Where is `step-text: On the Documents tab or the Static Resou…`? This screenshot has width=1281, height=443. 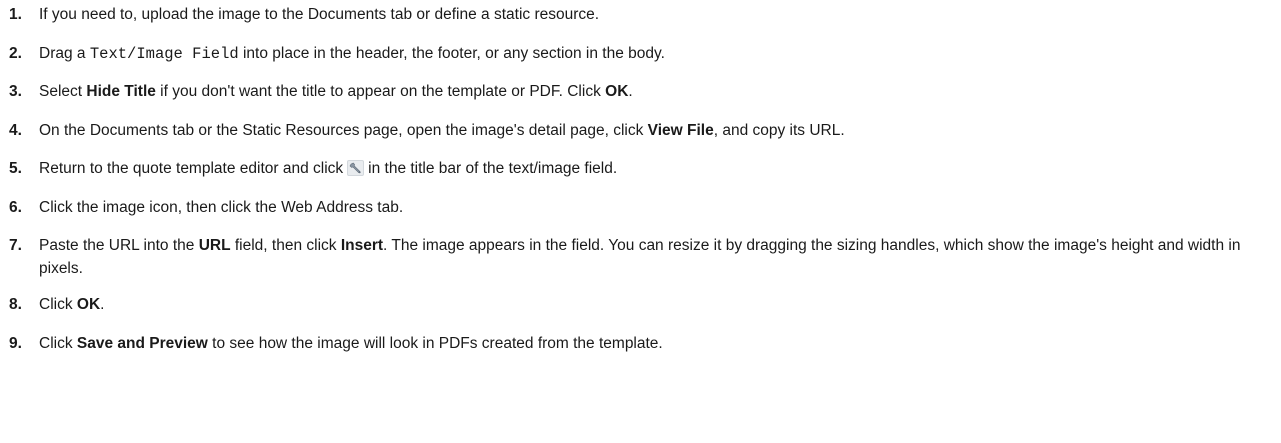 step-text: On the Documents tab or the Static Resou… is located at coordinates (343, 130).